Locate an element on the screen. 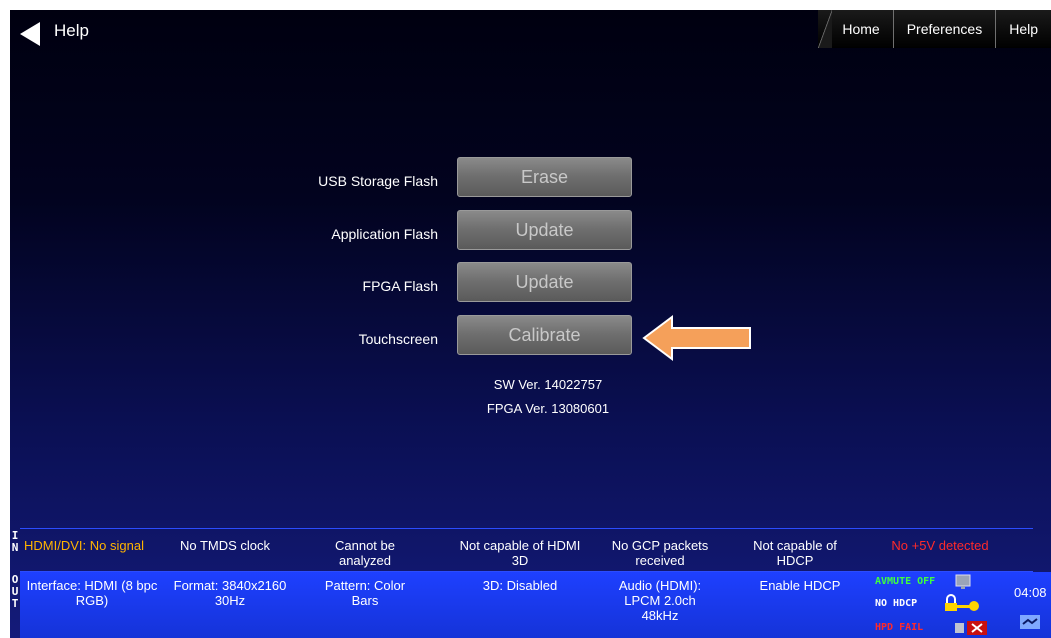 This screenshot has height=638, width=1051. monitor-icon is located at coordinates (963, 581).